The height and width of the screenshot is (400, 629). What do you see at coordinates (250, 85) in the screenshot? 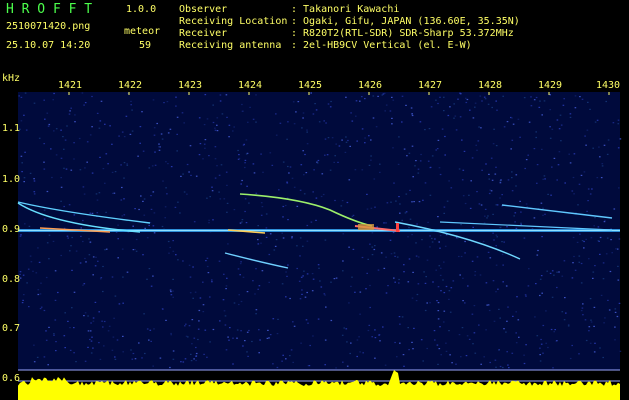
I see `x-tick-1424: 1424` at bounding box center [250, 85].